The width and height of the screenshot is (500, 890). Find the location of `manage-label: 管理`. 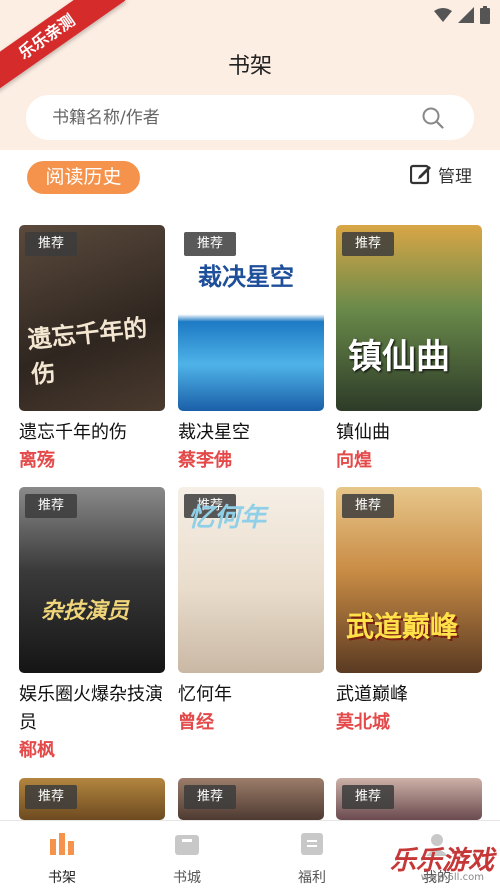

manage-label: 管理 is located at coordinates (455, 176).